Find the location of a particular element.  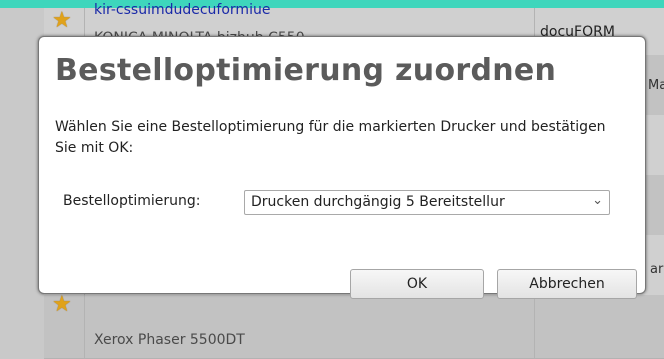

table-cell is located at coordinates (599, 326).